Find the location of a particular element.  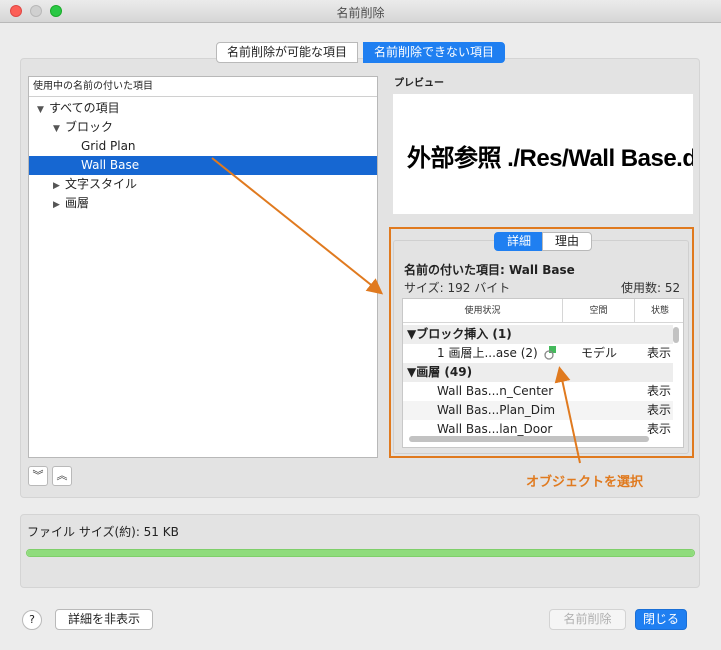

tab-non-purgeable: 名前削除できない項目 is located at coordinates (434, 52).